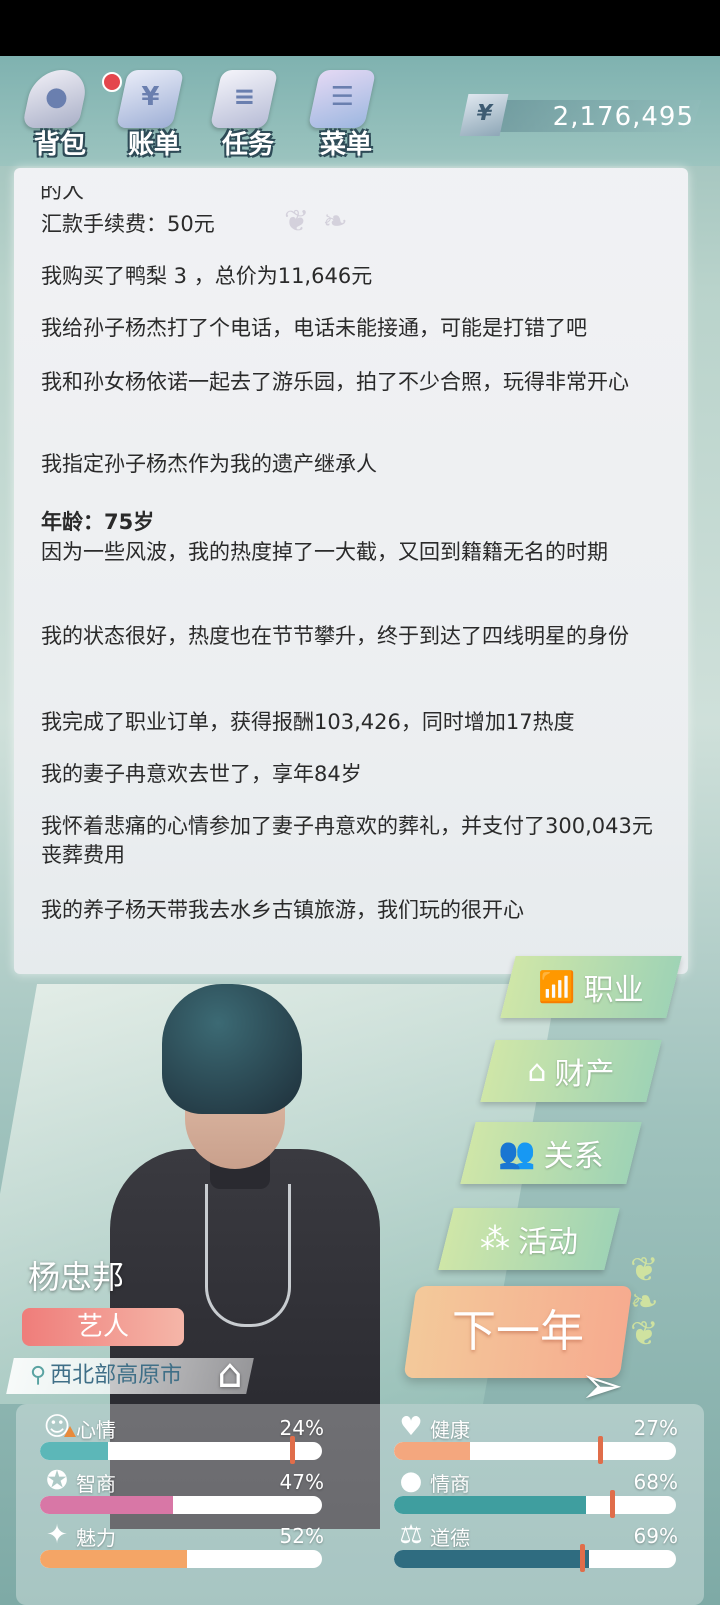  What do you see at coordinates (247, 145) in the screenshot?
I see `task-label: 任务` at bounding box center [247, 145].